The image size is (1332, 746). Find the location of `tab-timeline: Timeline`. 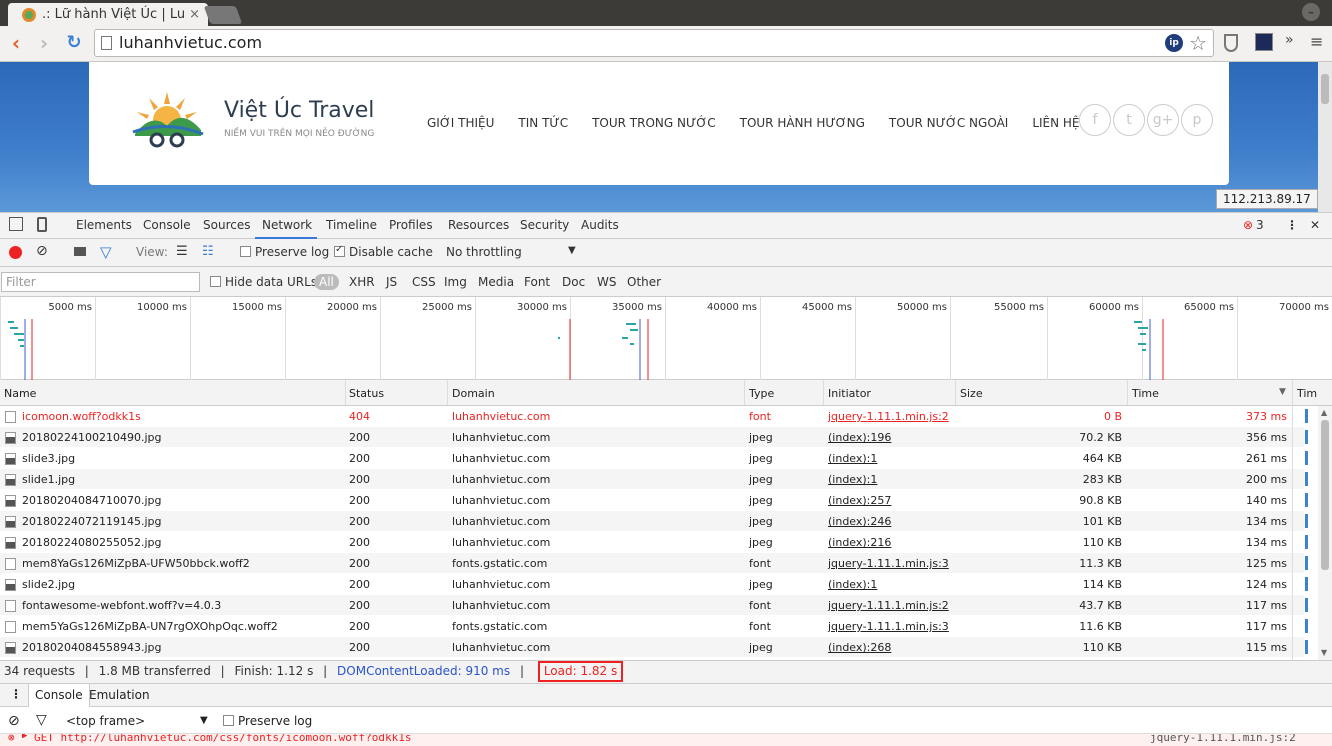

tab-timeline: Timeline is located at coordinates (351, 225).